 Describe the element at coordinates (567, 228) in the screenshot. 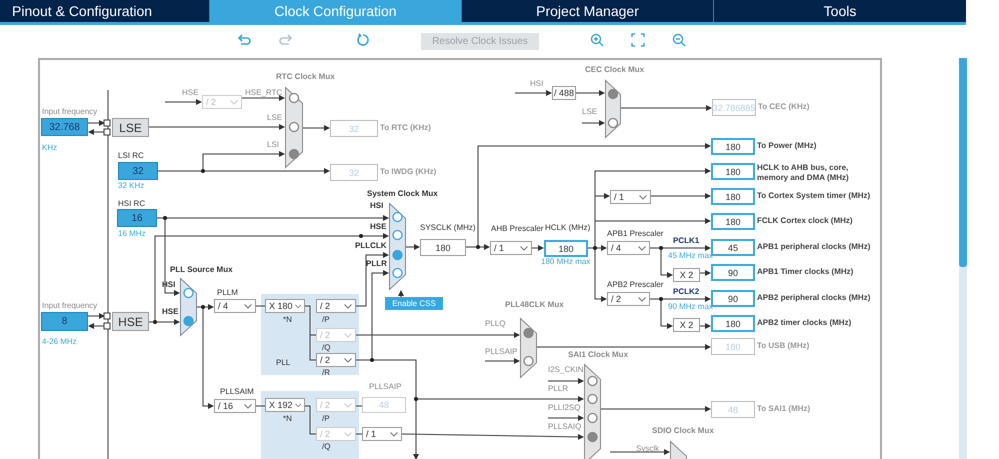

I see `frequency-label: HCLK (MHz)` at that location.